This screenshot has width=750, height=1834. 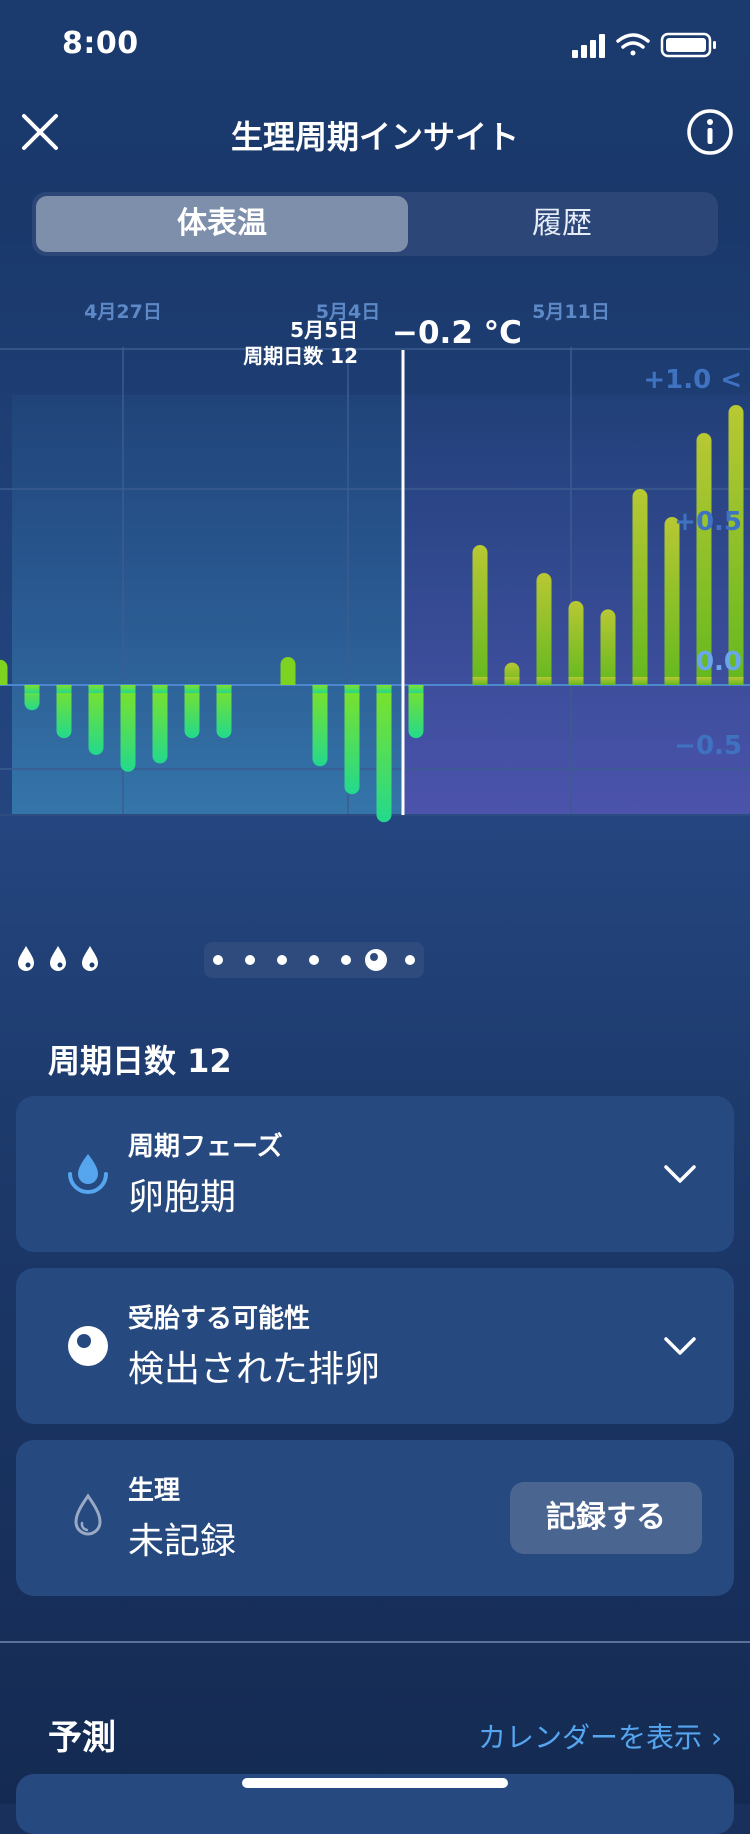 I want to click on signal-icon, so click(x=588, y=46).